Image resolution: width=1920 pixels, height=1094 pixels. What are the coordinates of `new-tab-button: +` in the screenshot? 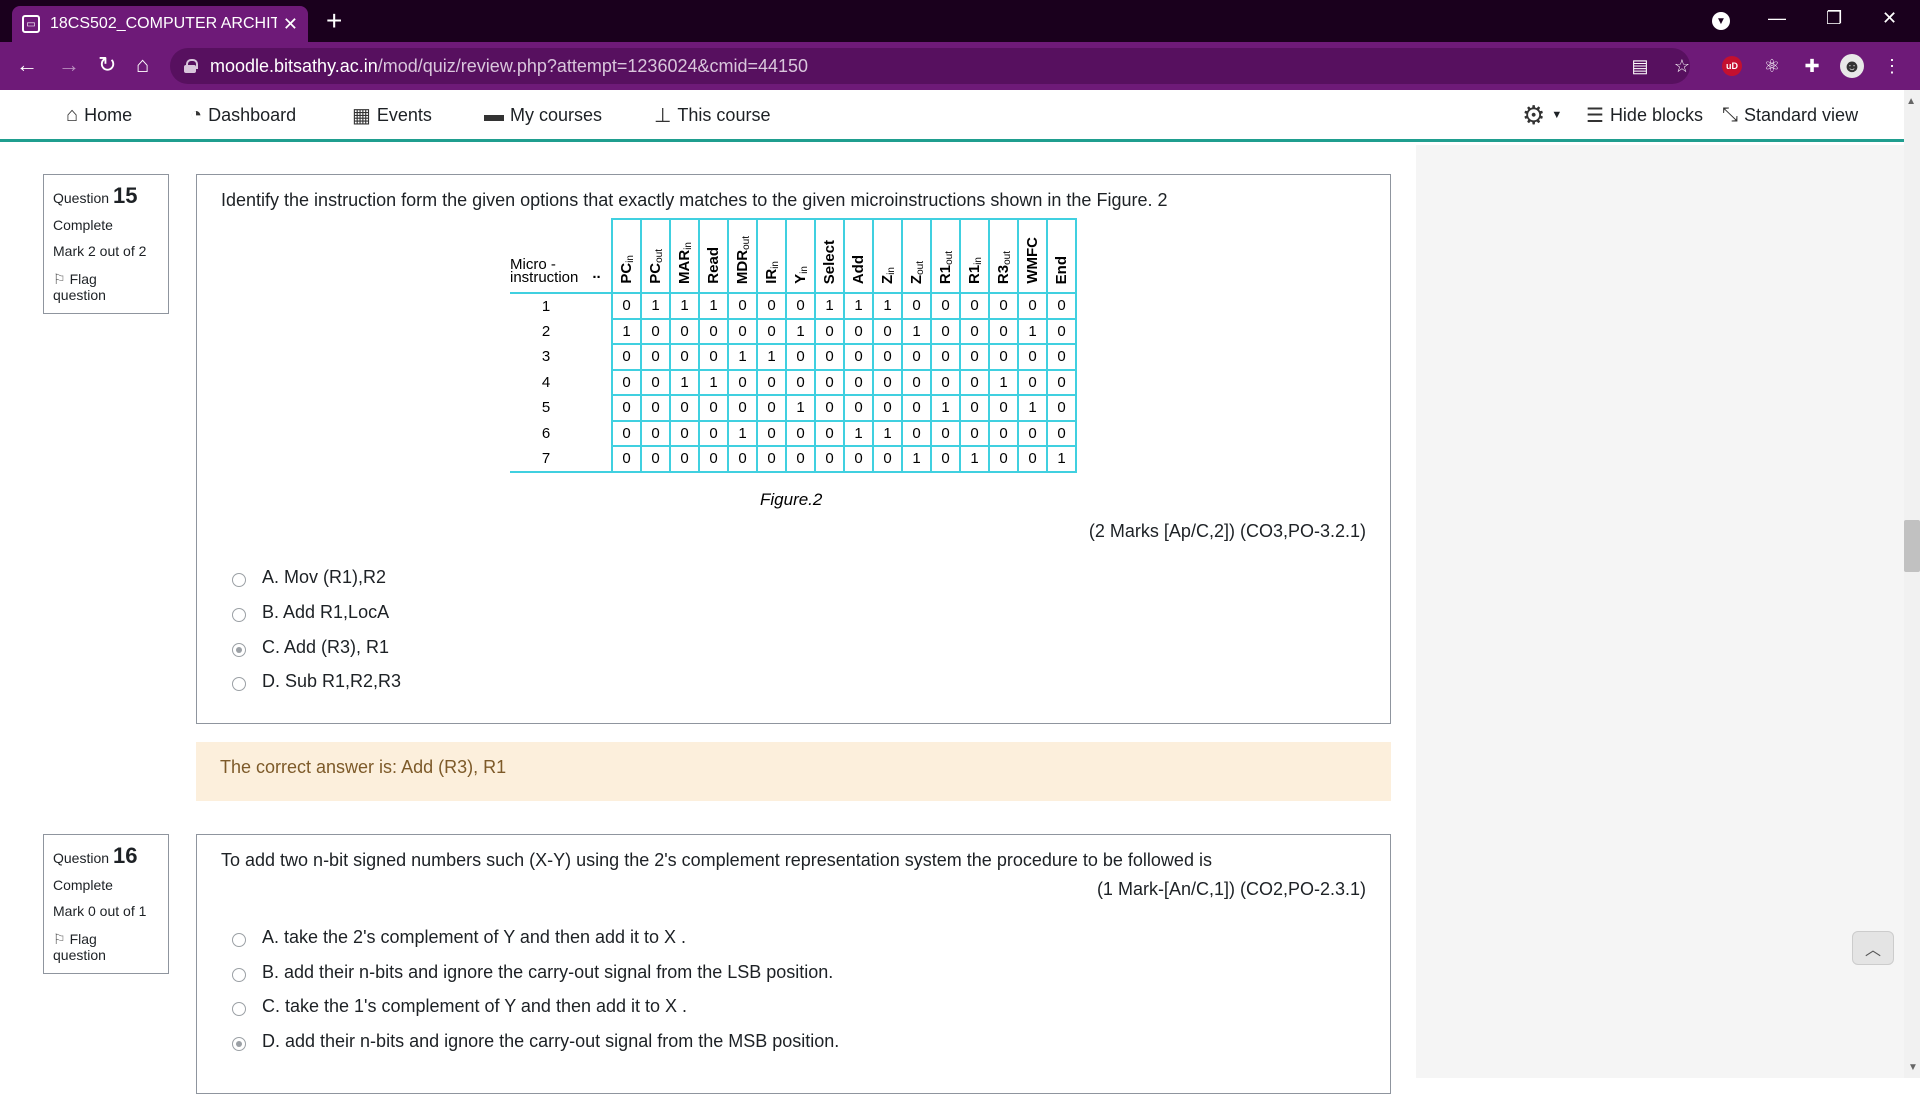 It's located at (334, 21).